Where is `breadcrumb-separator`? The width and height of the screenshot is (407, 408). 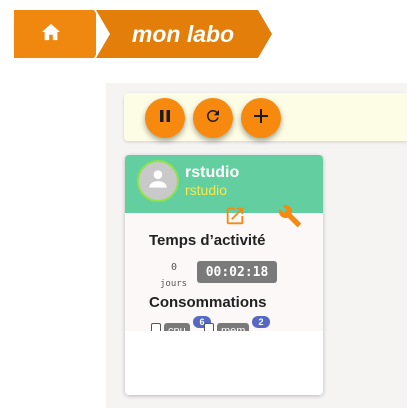 breadcrumb-separator is located at coordinates (103, 34).